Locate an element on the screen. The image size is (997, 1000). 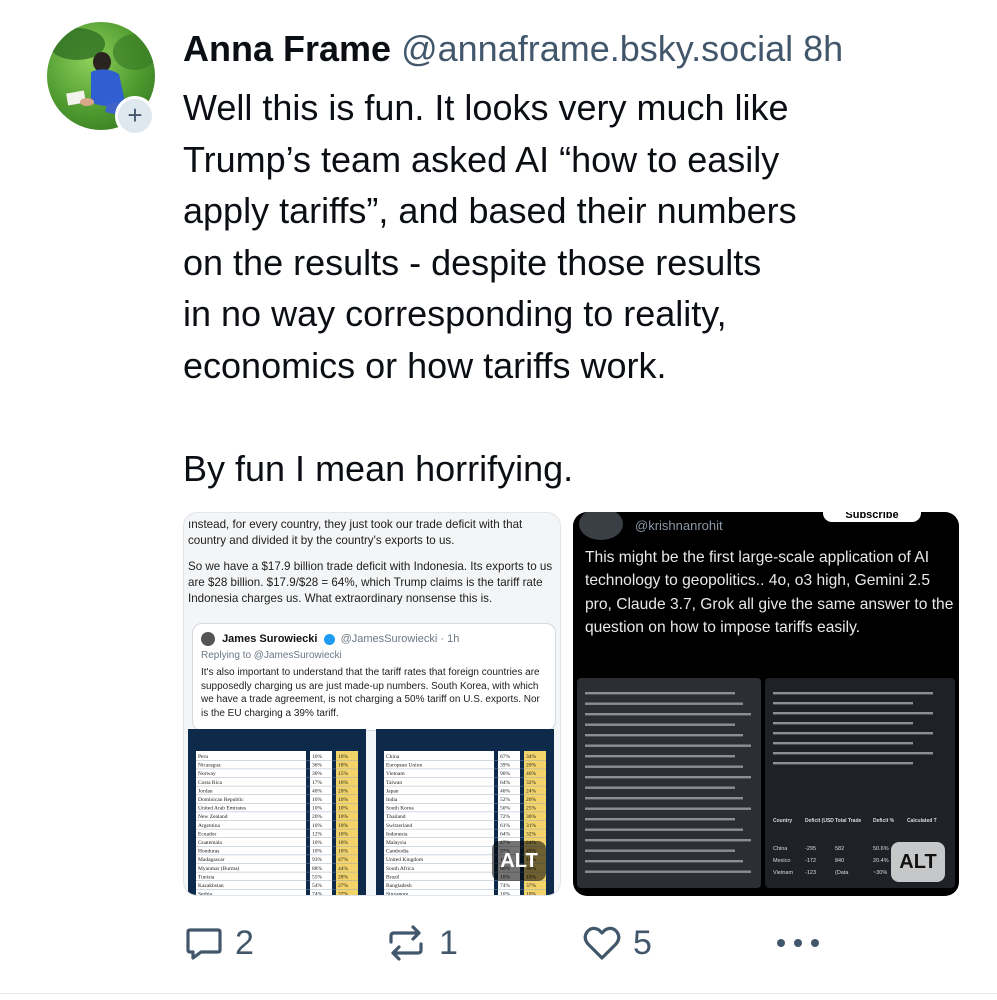
table-charged-cell: 46% is located at coordinates (505, 791).